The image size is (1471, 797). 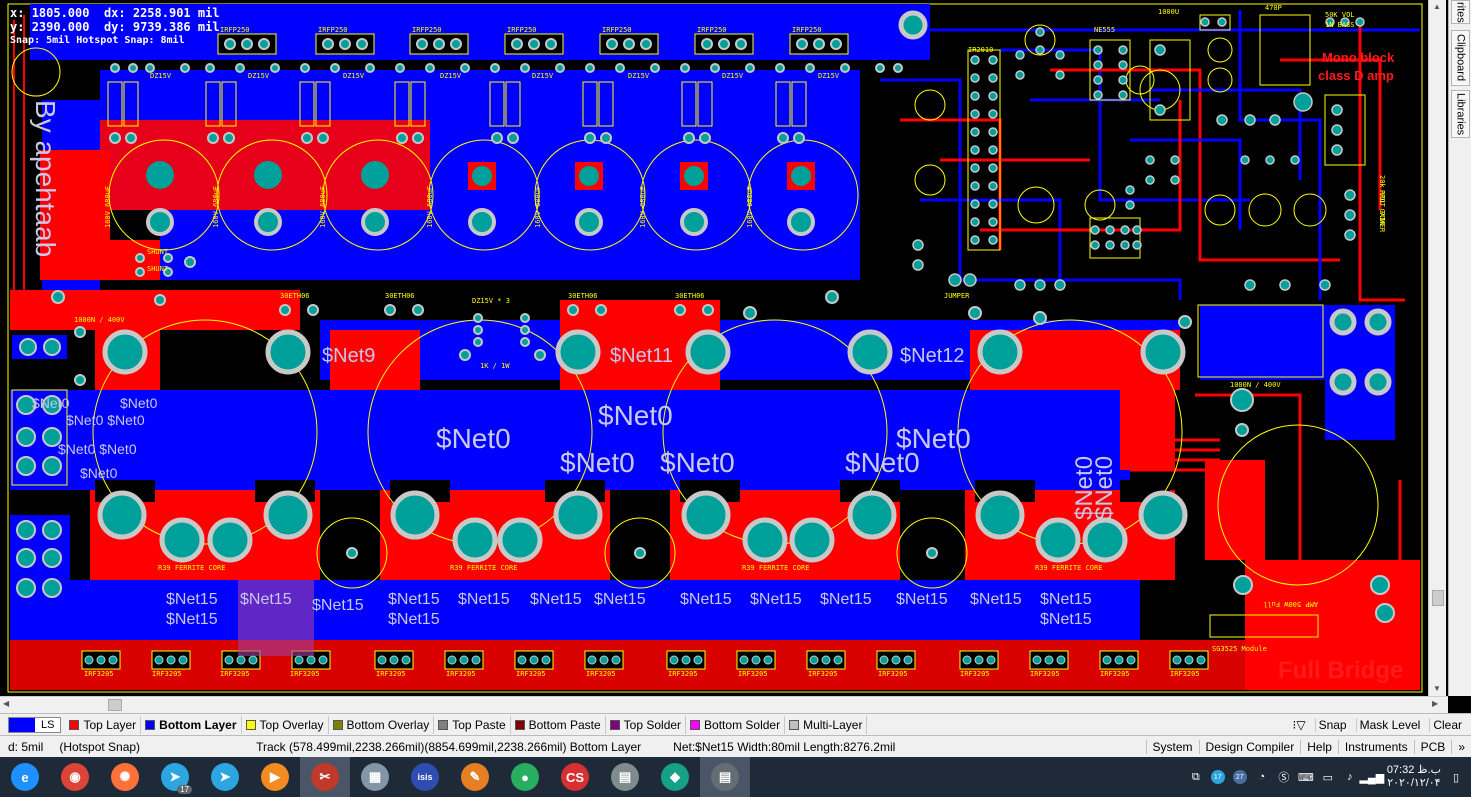 What do you see at coordinates (1196, 777) in the screenshot?
I see `tray-capture-icon: ⧉` at bounding box center [1196, 777].